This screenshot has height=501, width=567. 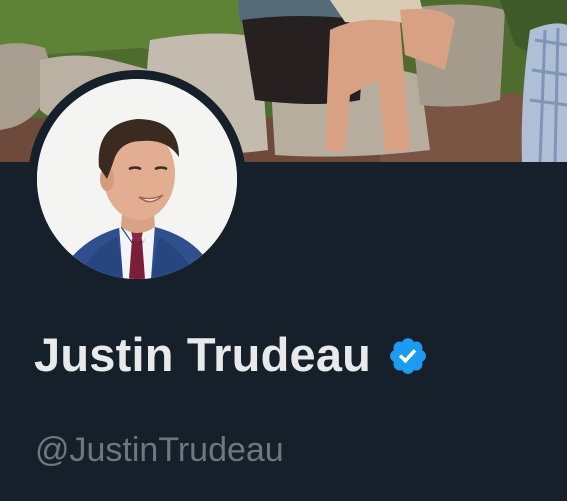 I want to click on profile-name-row: Justin Trudeau, so click(x=231, y=355).